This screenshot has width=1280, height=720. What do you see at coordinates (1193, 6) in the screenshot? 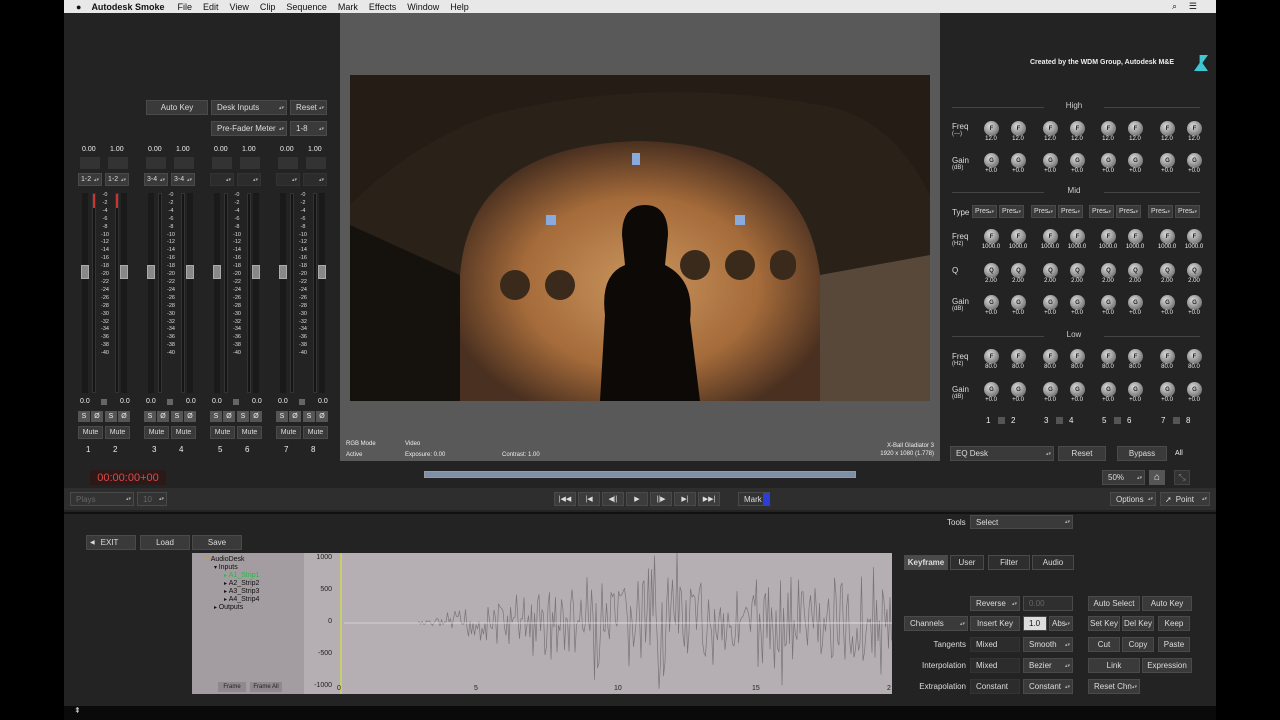
I see `list-icon: ☰` at bounding box center [1193, 6].